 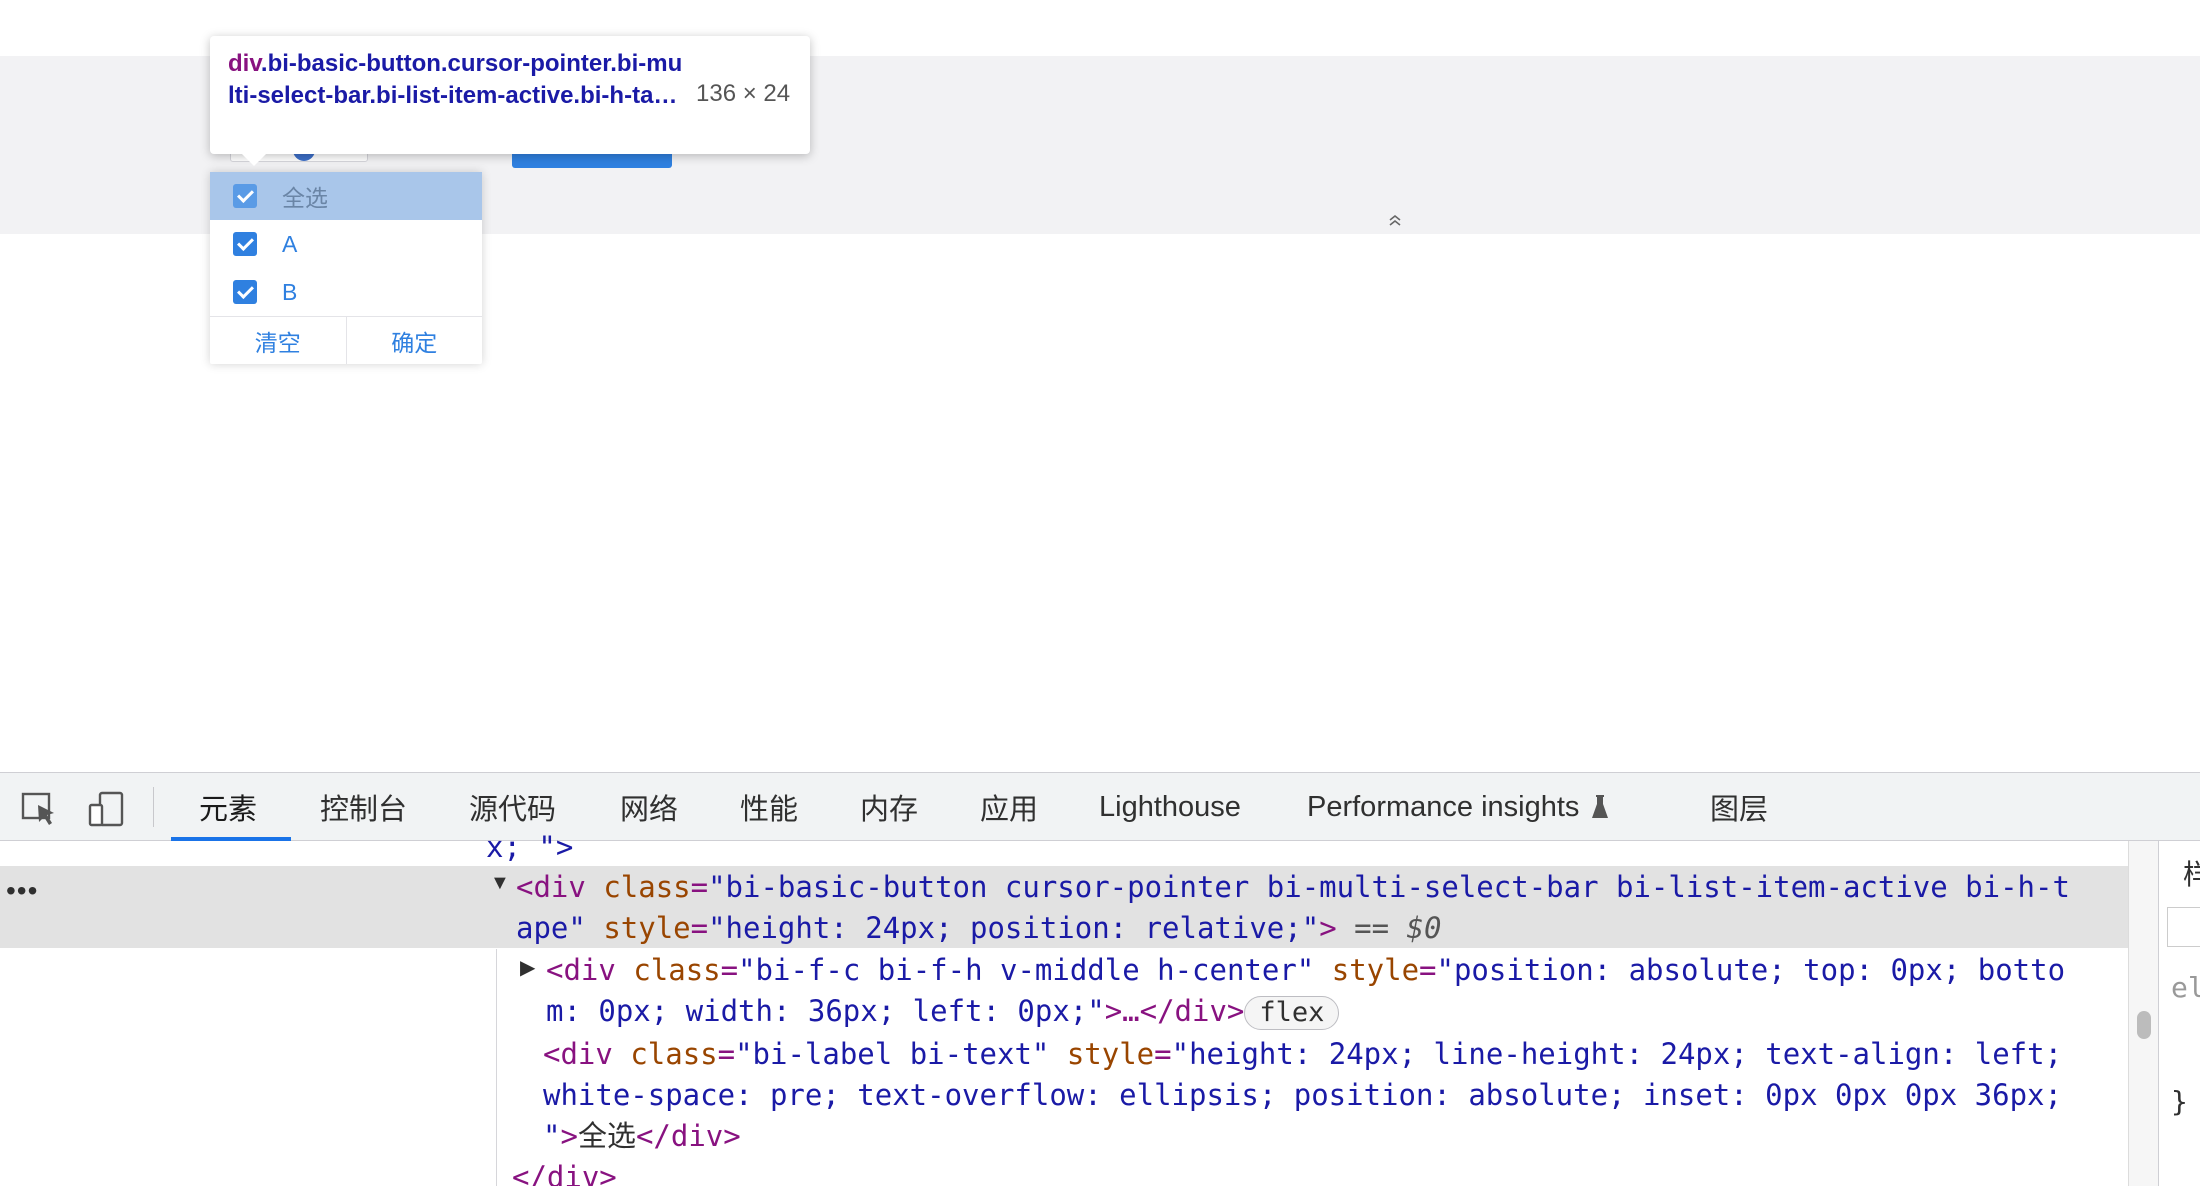 I want to click on flex-badge: flex, so click(x=1292, y=1013).